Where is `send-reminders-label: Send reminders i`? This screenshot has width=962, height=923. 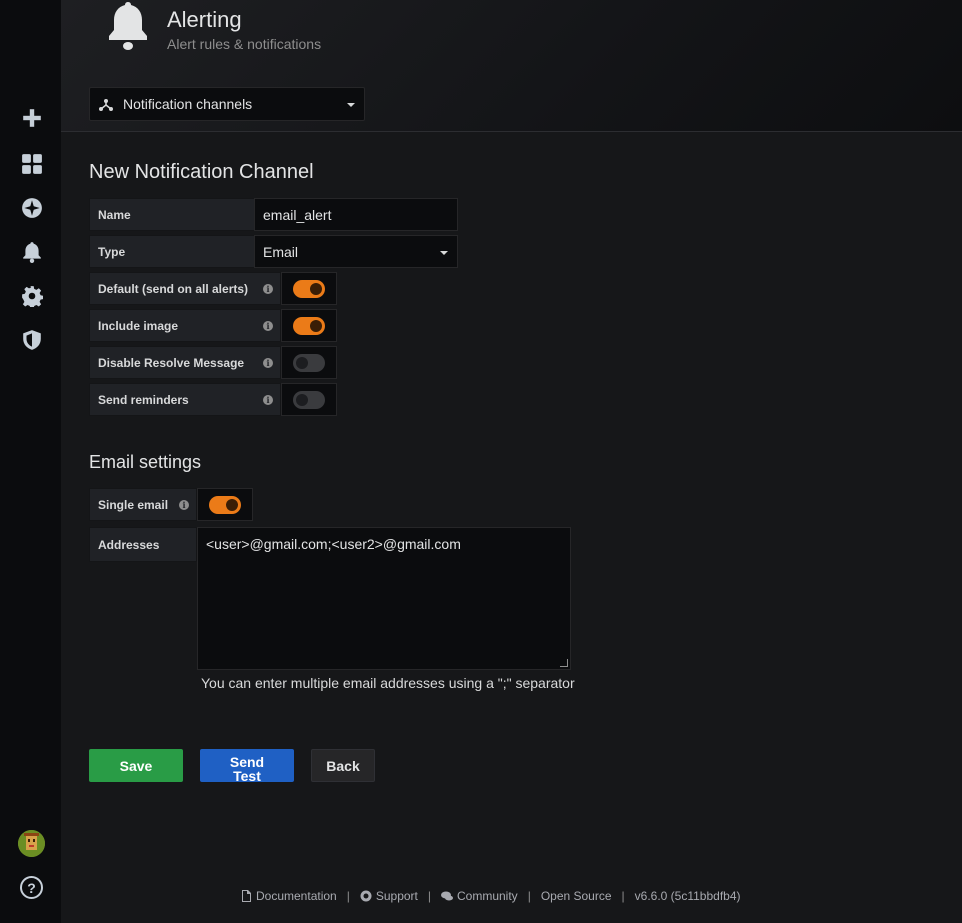 send-reminders-label: Send reminders i is located at coordinates (185, 399).